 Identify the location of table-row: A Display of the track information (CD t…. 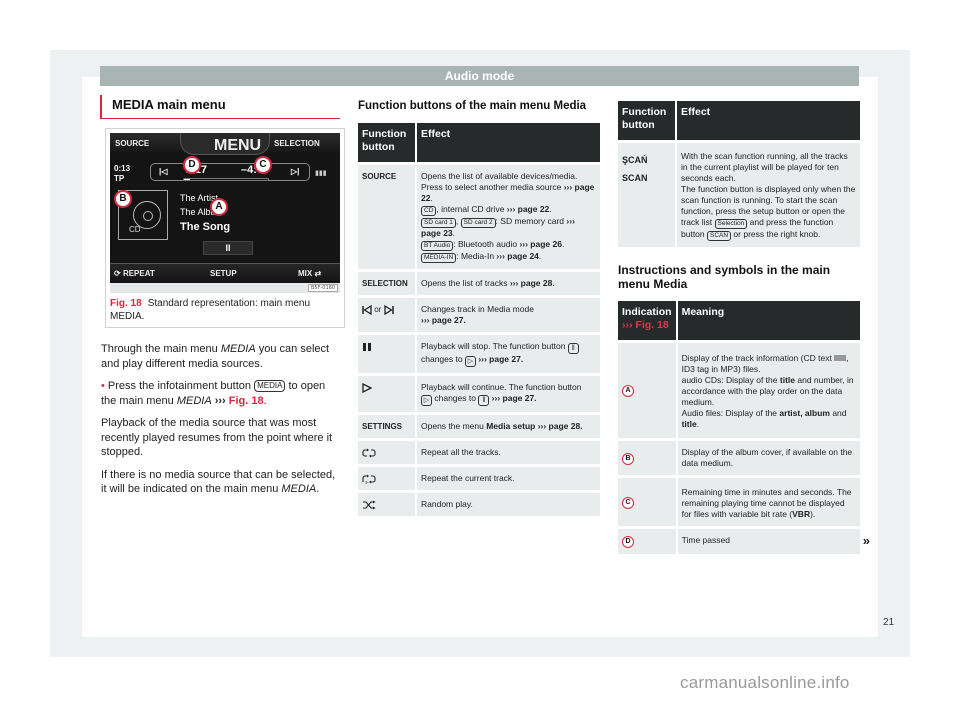
(739, 390).